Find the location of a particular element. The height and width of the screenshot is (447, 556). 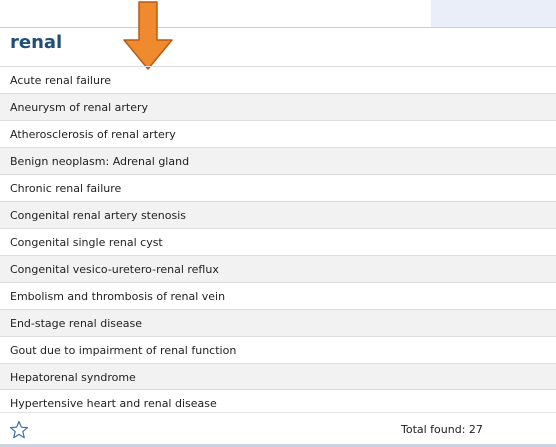

result-label: Atherosclerosis of renal artery is located at coordinates (93, 134).